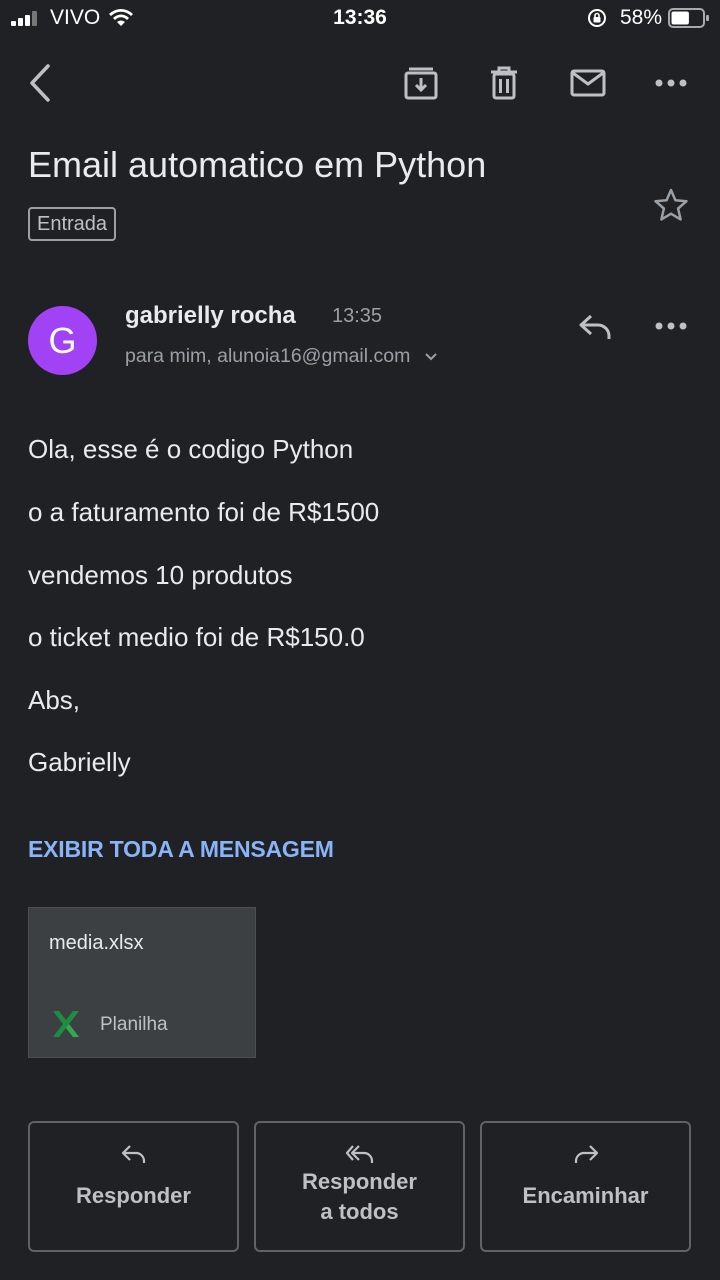  I want to click on body-line: o a faturamento foi de R$1500, so click(204, 512).